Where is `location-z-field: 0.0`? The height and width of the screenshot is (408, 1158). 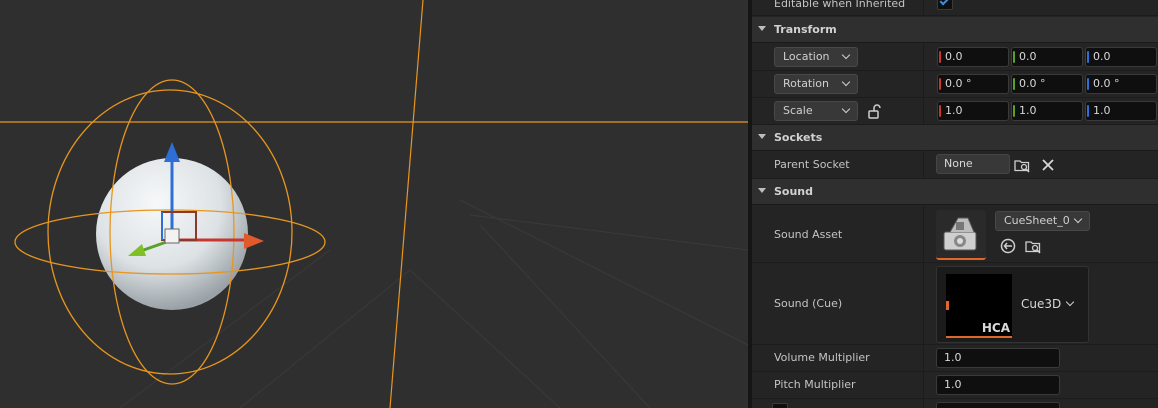
location-z-field: 0.0 is located at coordinates (1121, 57).